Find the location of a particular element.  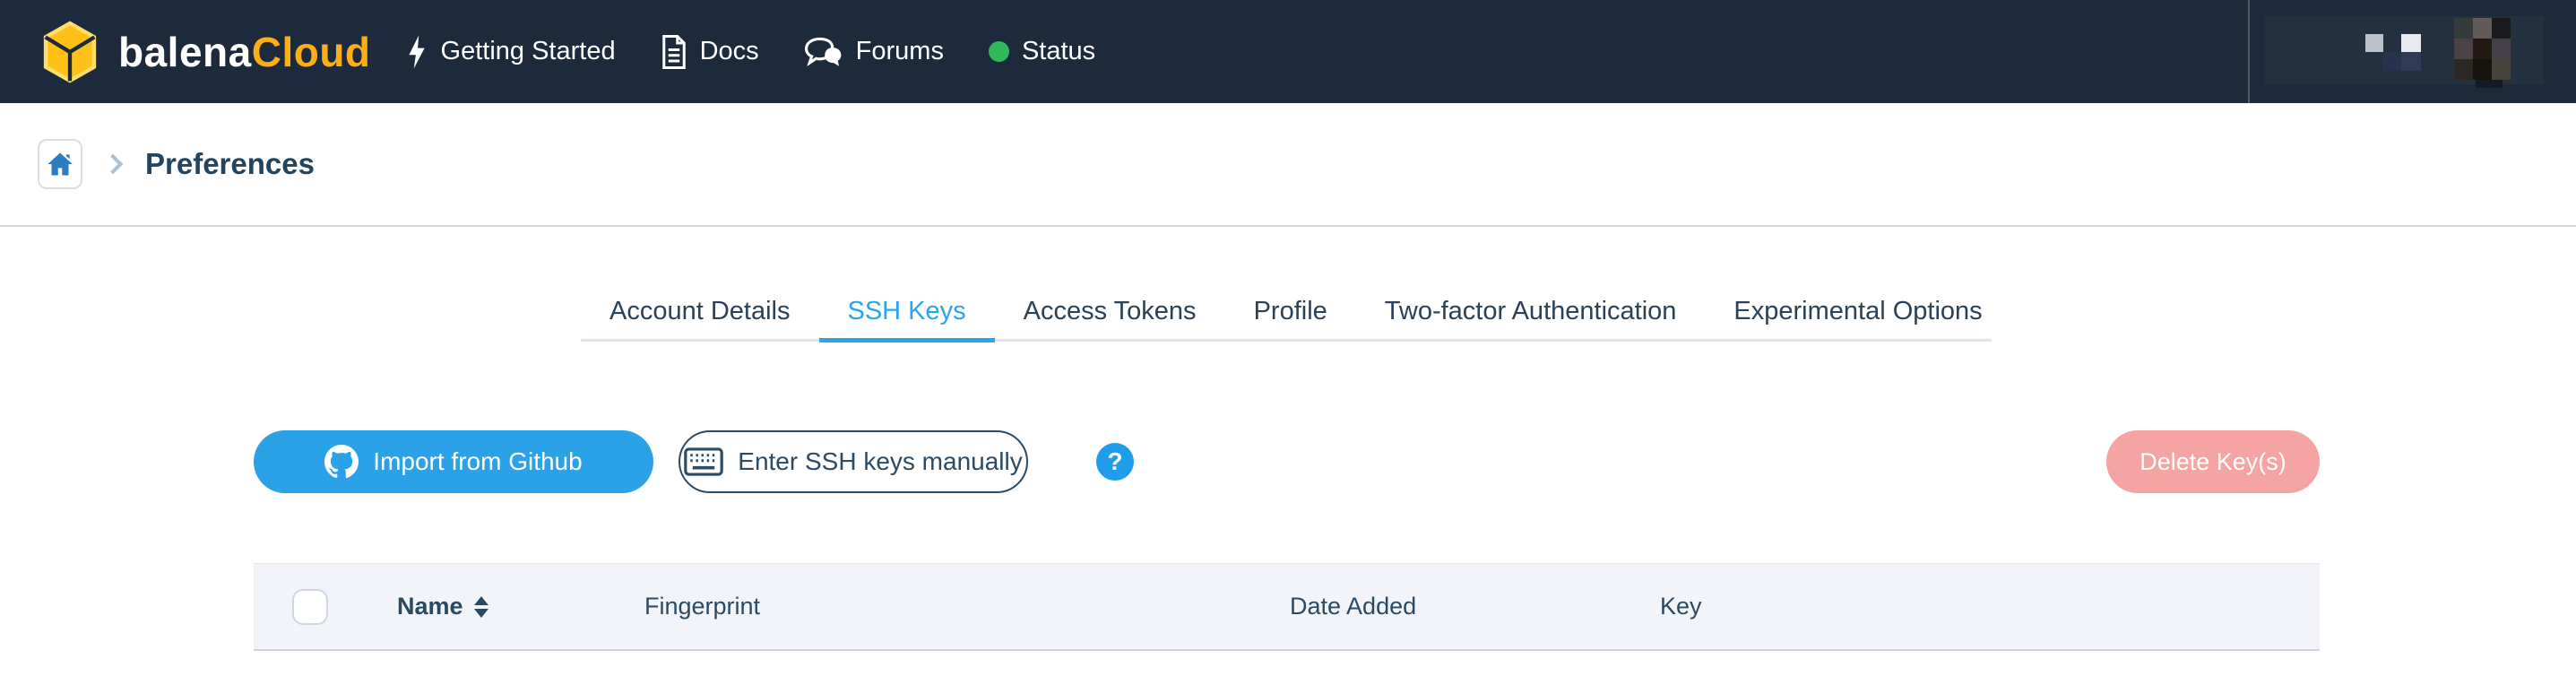

help-glyph: ? is located at coordinates (1115, 461).